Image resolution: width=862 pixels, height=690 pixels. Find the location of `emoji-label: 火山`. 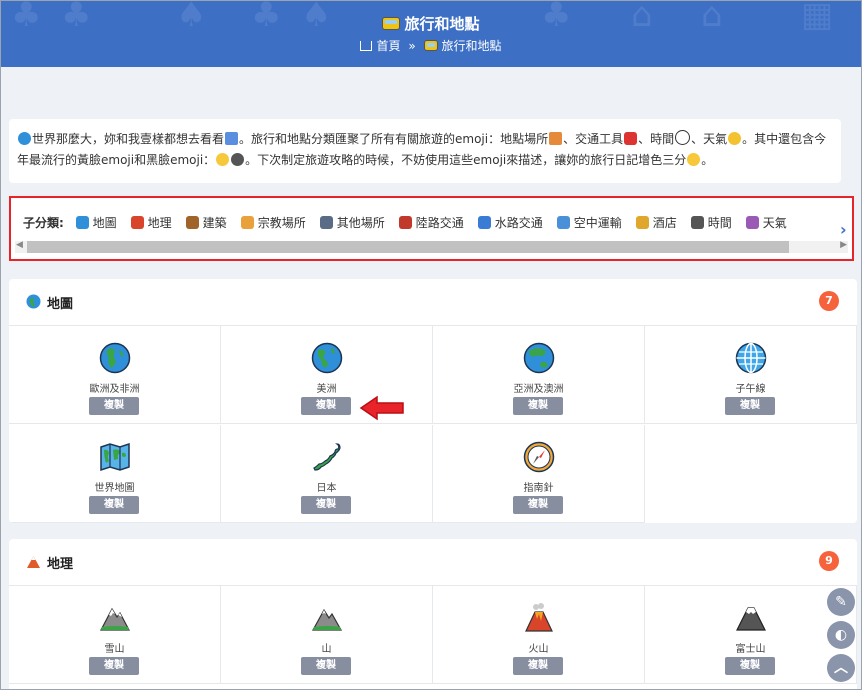

emoji-label: 火山 is located at coordinates (538, 649).